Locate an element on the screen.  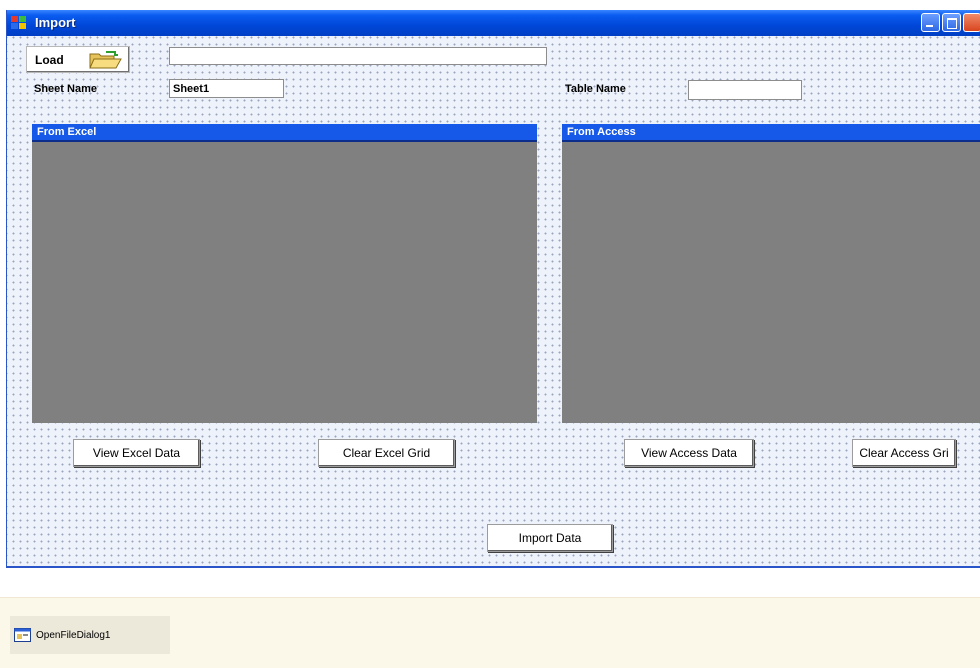
title-bar: Import is located at coordinates (493, 23).